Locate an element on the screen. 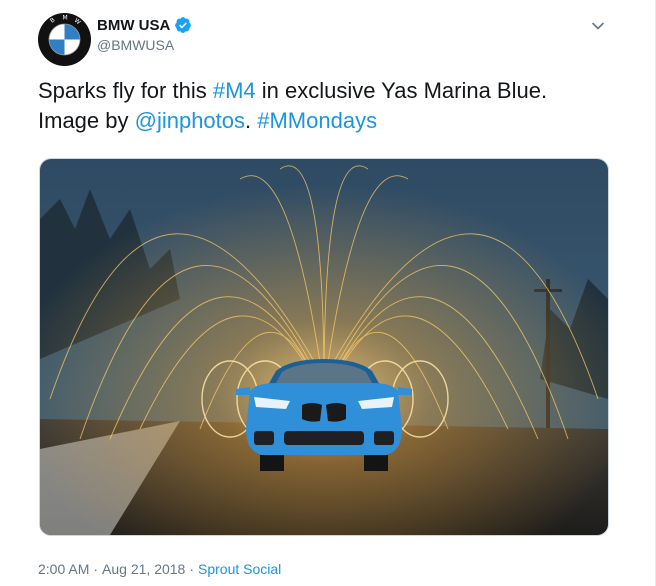 This screenshot has width=656, height=586. chevron-down-icon is located at coordinates (598, 26).